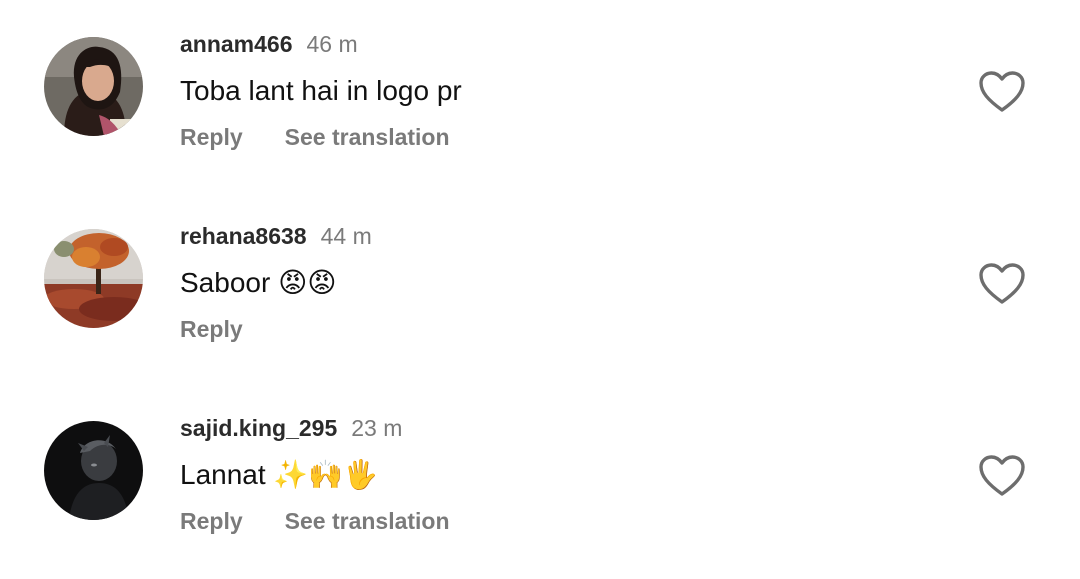 This screenshot has width=1080, height=579. I want to click on autumn-tree-icon, so click(93, 278).